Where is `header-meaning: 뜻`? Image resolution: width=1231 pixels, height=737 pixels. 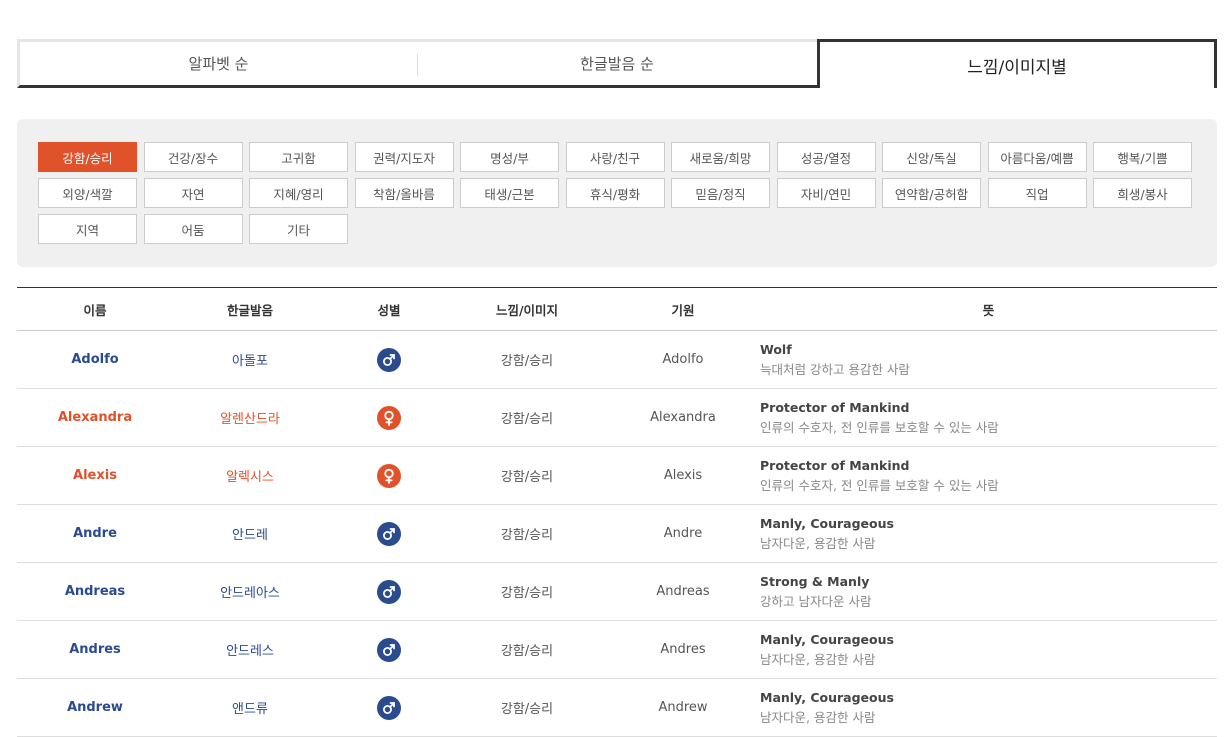 header-meaning: 뜻 is located at coordinates (988, 310).